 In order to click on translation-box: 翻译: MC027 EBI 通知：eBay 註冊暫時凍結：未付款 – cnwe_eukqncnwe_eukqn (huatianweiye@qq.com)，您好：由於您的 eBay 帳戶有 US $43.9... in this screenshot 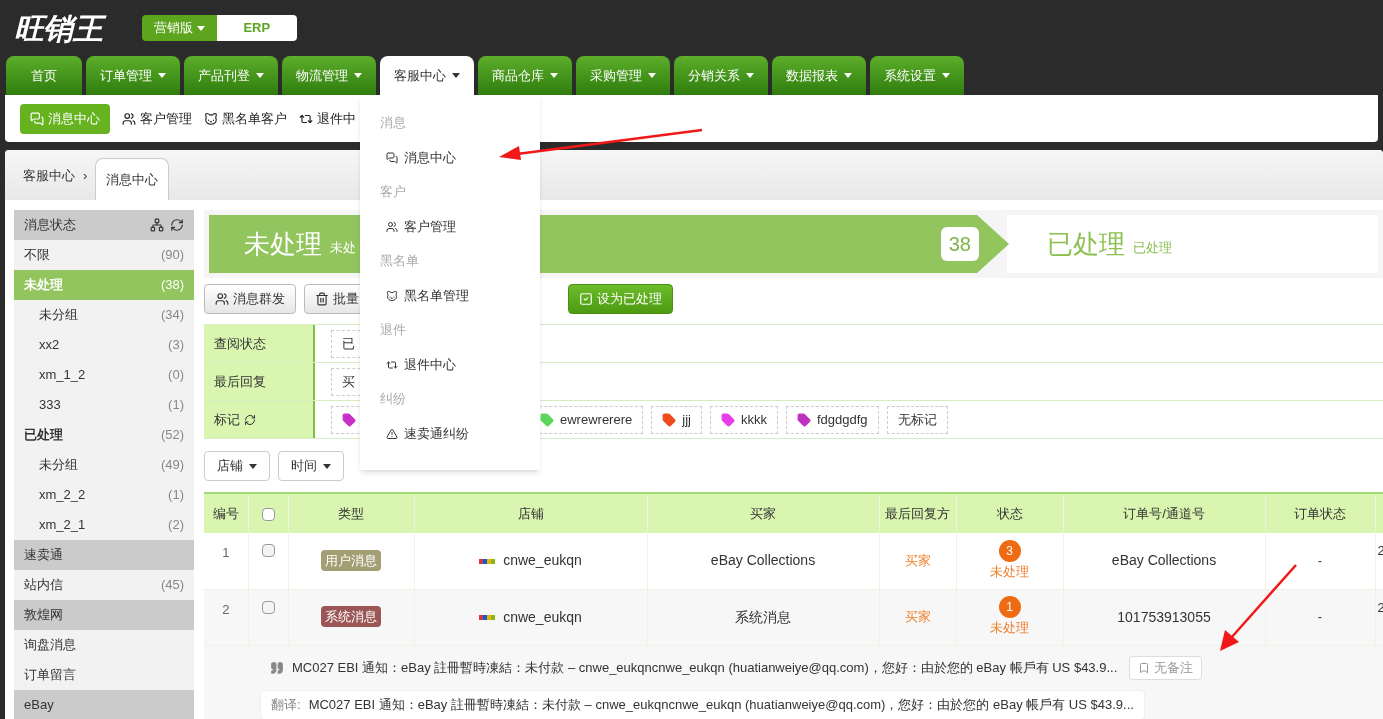, I will do `click(702, 704)`.